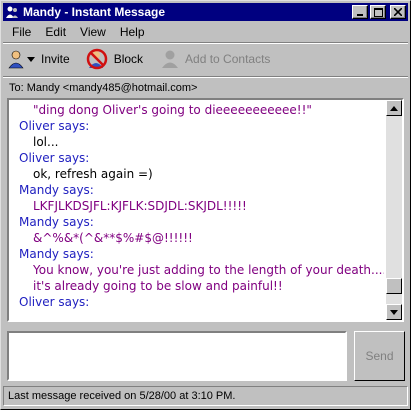 This screenshot has height=410, width=411. What do you see at coordinates (93, 32) in the screenshot?
I see `menu-view: View` at bounding box center [93, 32].